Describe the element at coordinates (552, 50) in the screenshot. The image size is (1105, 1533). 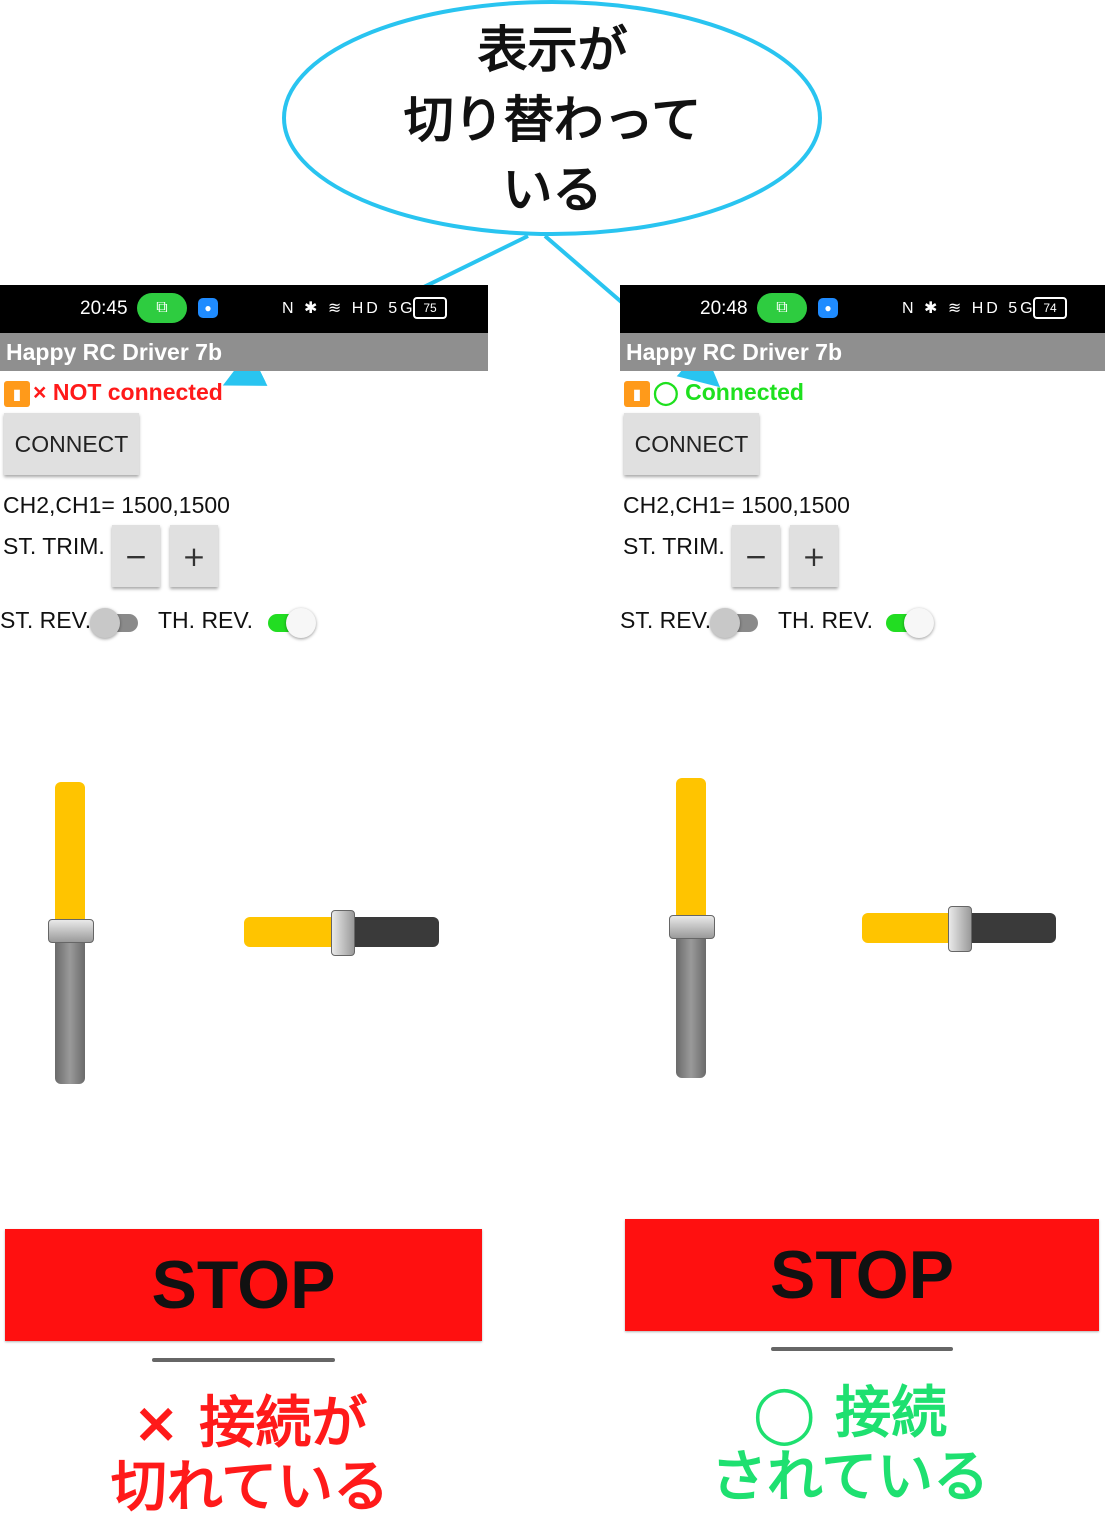
I see `callout-line-1: 表示が` at that location.